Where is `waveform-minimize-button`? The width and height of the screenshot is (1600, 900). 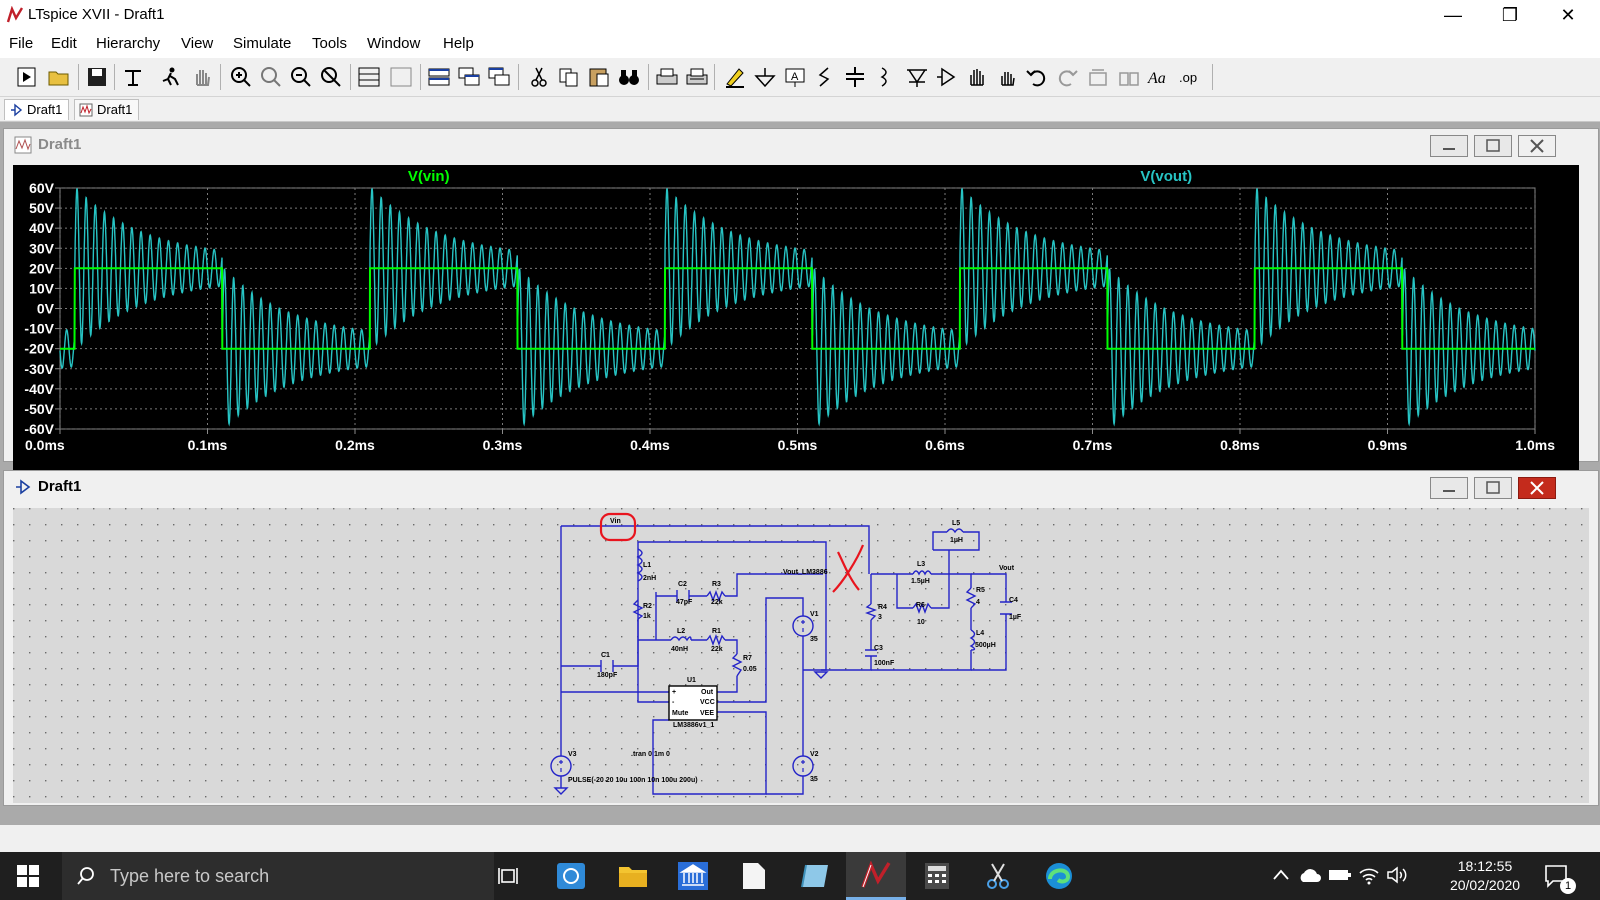
waveform-minimize-button is located at coordinates (1449, 146).